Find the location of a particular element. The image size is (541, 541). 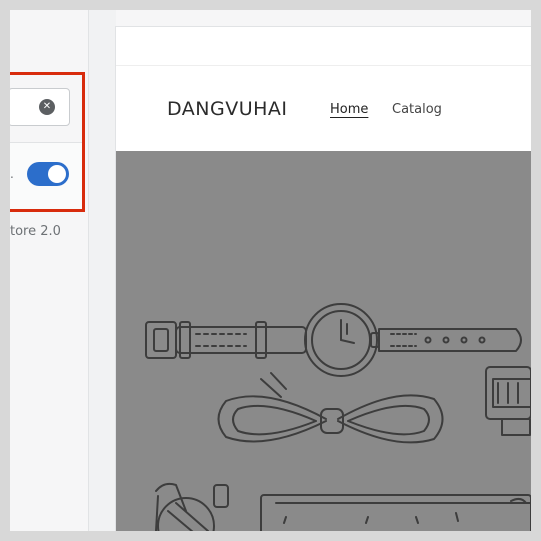

store-header: DANGVUHAI Home Catalog is located at coordinates (323, 108).